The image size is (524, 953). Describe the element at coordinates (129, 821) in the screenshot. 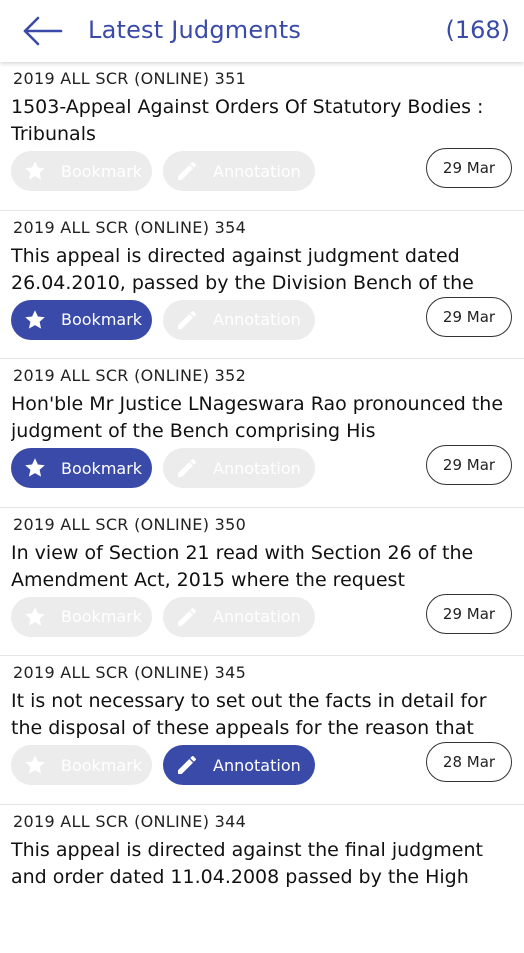

I see `citation: 2019 ALL SCR (ONLINE) 344` at that location.